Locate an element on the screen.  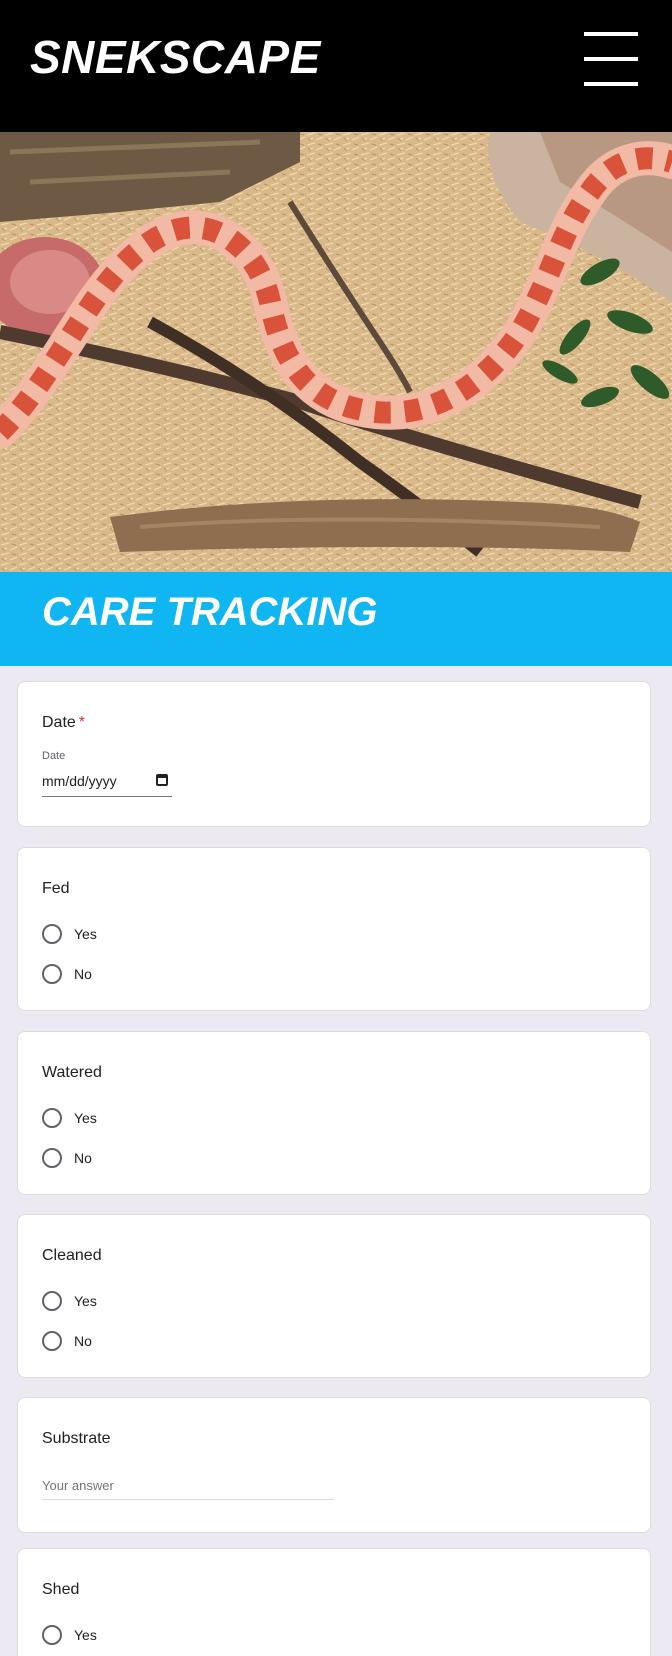
cleaned-question-title: Cleaned is located at coordinates (72, 1255).